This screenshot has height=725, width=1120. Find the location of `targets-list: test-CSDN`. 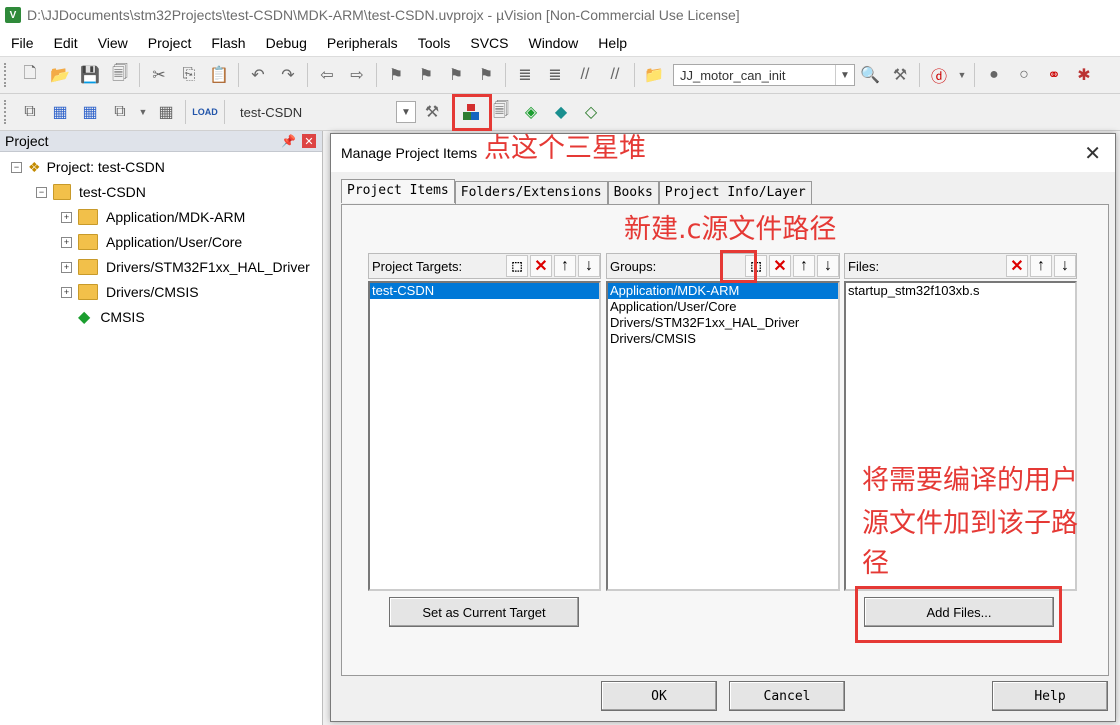

targets-list: test-CSDN is located at coordinates (484, 436).